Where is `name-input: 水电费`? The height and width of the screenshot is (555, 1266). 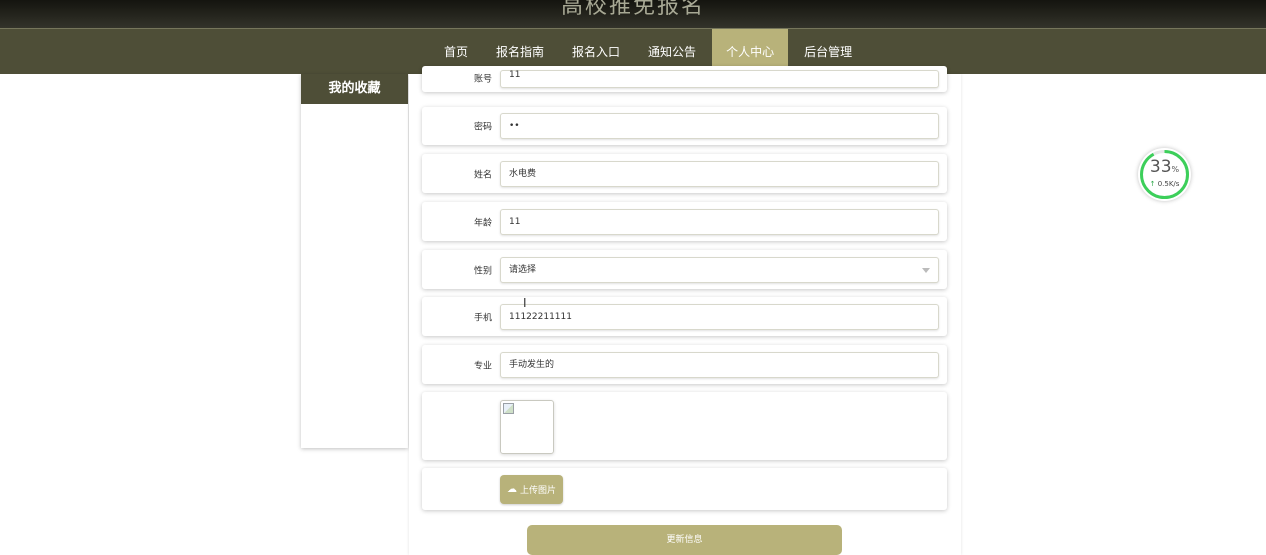
name-input: 水电费 is located at coordinates (719, 173).